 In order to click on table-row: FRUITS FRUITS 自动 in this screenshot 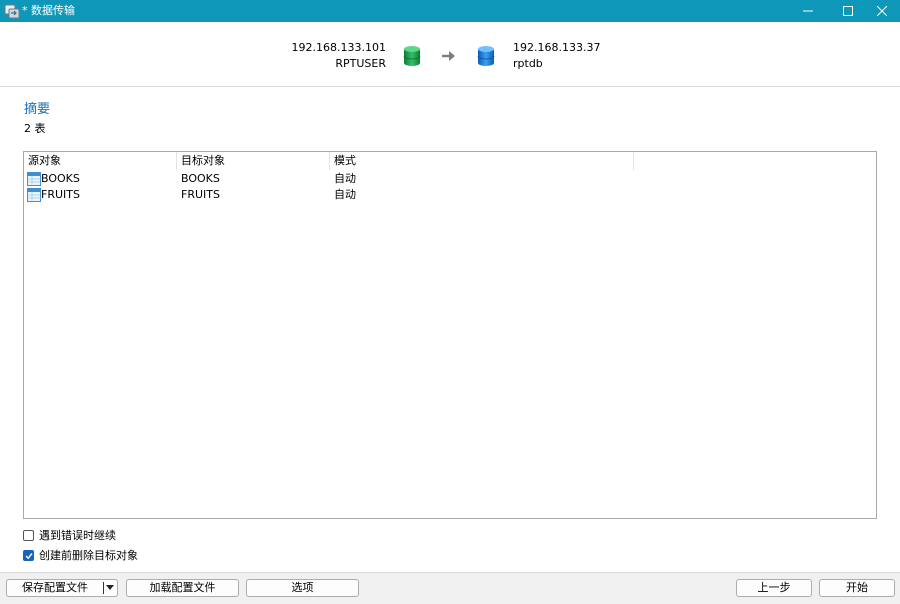, I will do `click(450, 195)`.